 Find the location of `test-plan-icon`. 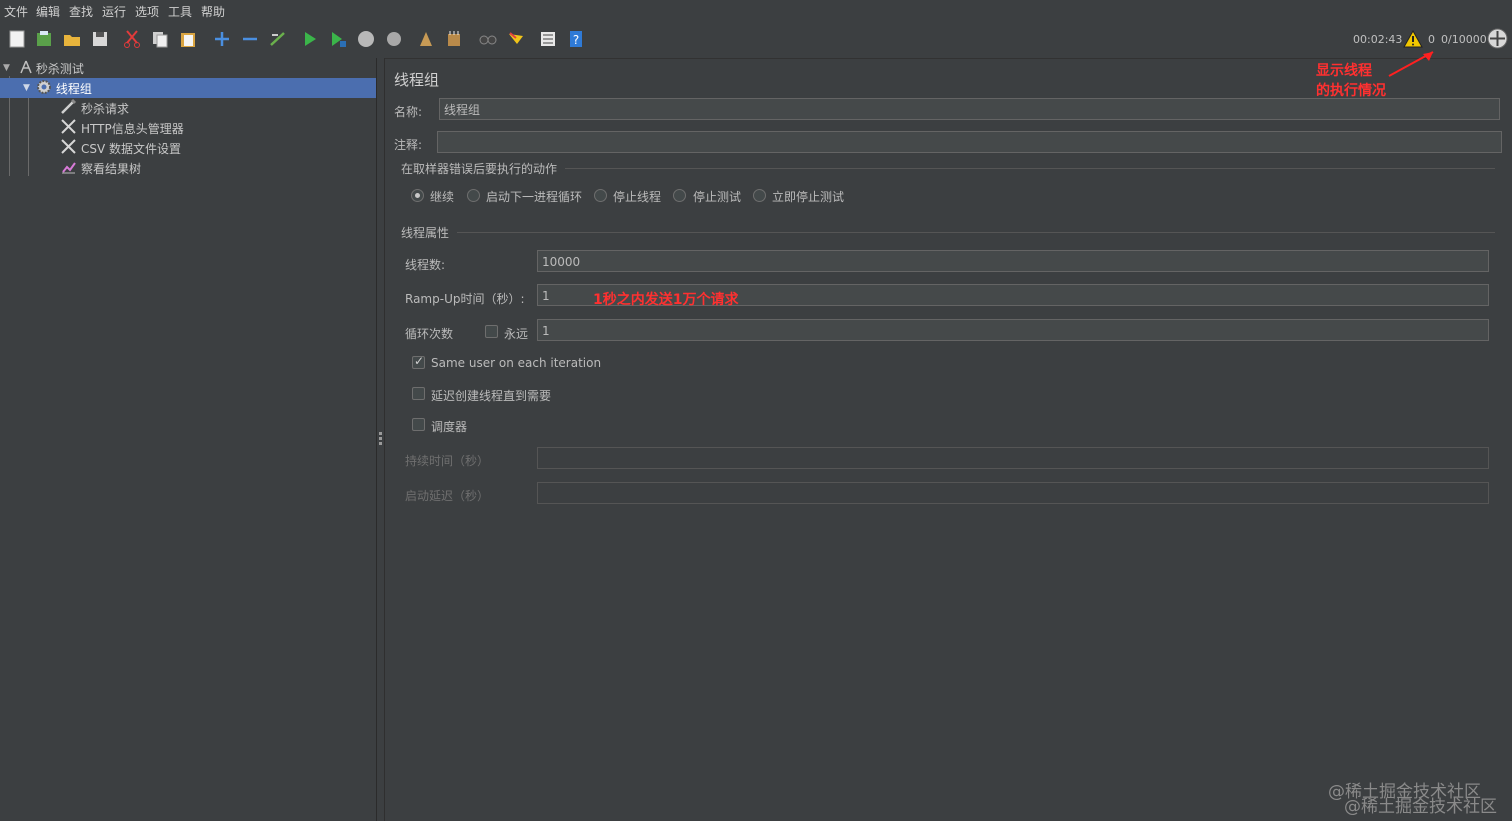

test-plan-icon is located at coordinates (26, 68).